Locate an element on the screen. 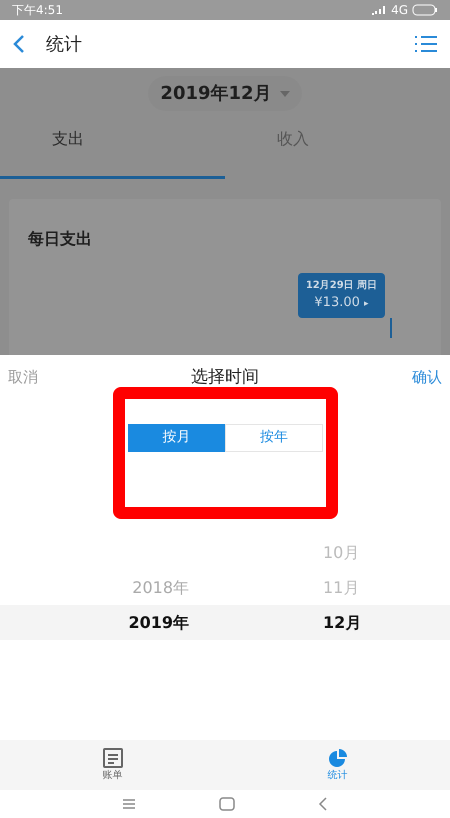 This screenshot has height=818, width=450. month-option: 10月 is located at coordinates (337, 552).